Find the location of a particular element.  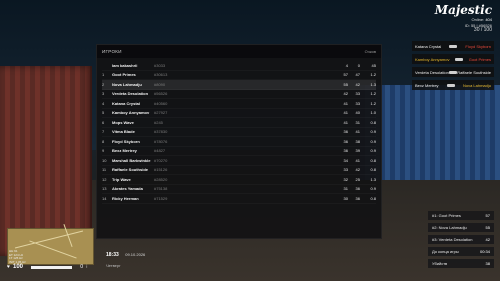

player-id: #3033 is located at coordinates (160, 65).